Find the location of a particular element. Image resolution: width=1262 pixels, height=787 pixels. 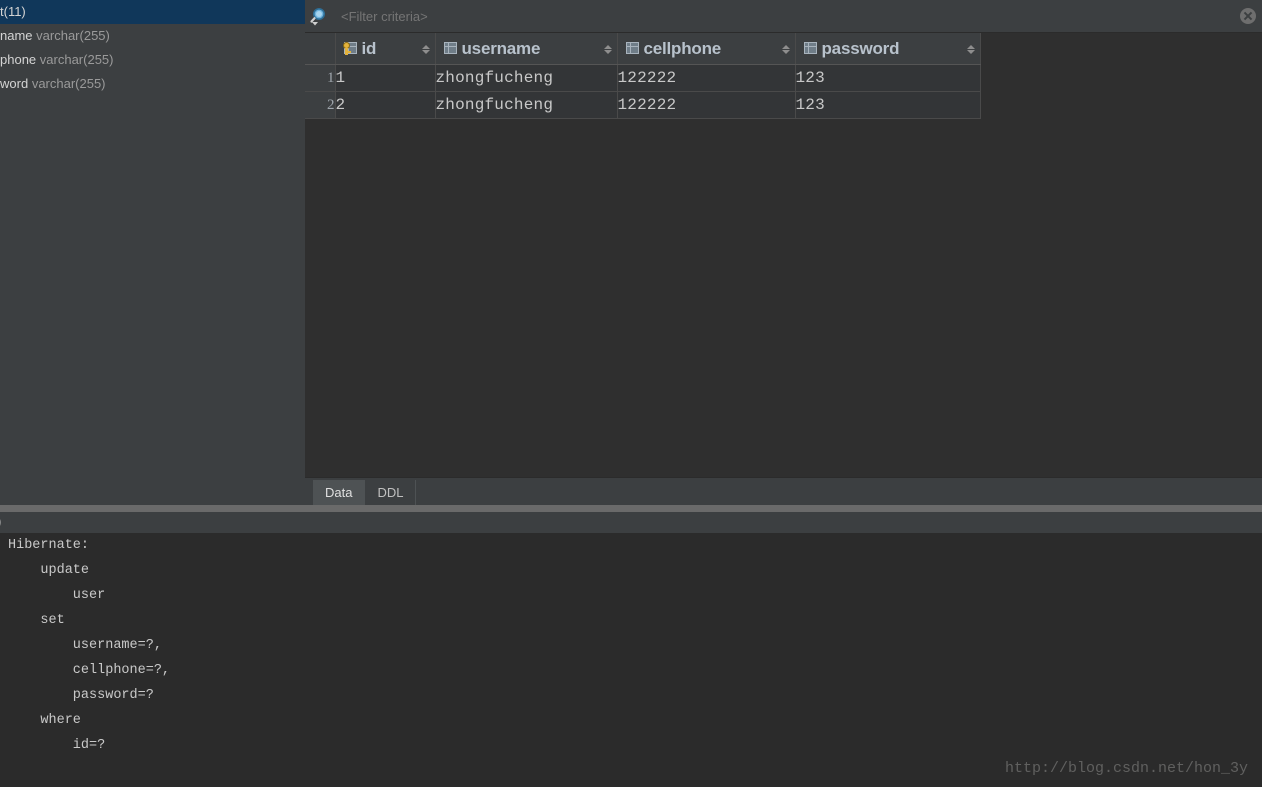

column-header-password: password is located at coordinates (888, 49).